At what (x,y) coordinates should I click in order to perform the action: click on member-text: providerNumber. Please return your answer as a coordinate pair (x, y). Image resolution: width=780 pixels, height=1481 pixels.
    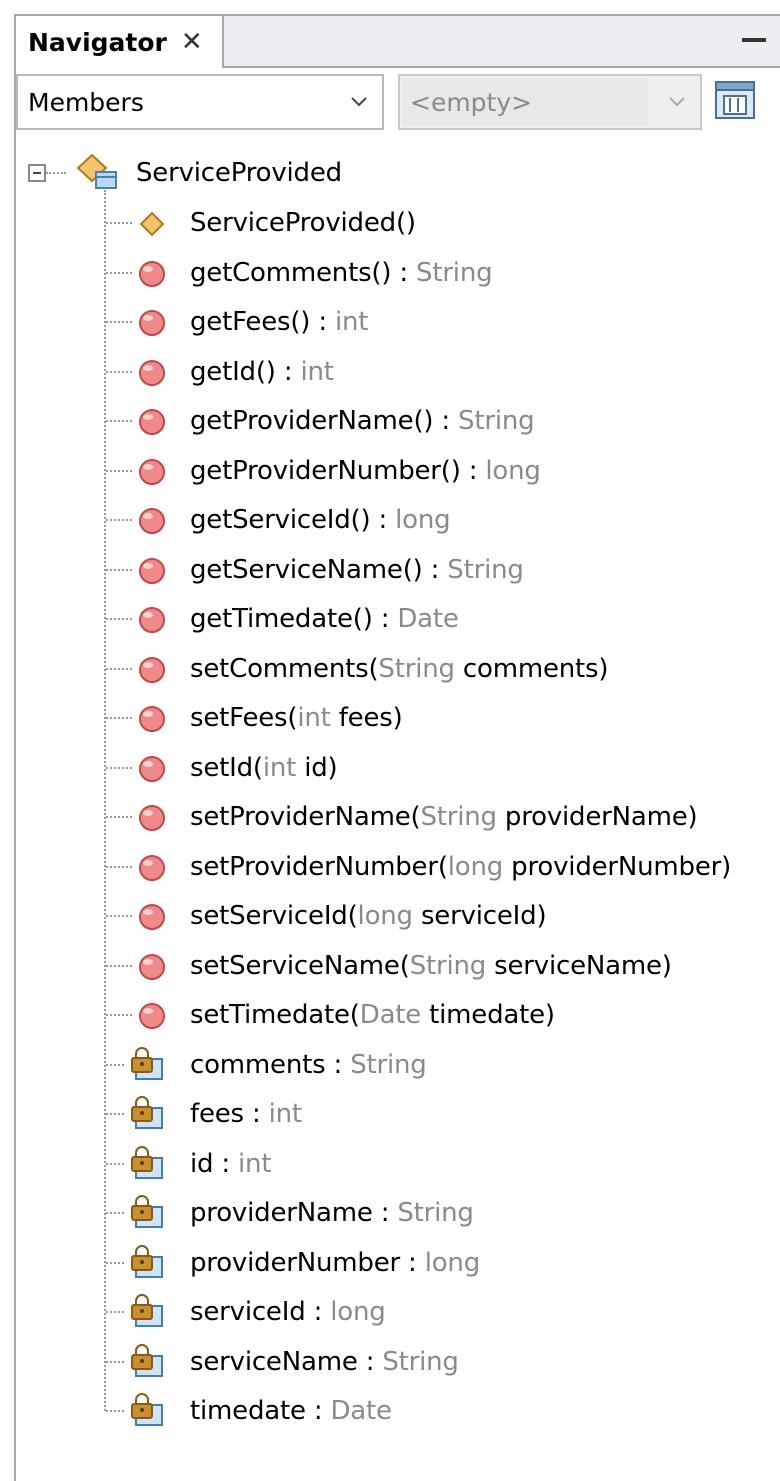
    Looking at the image, I should click on (295, 1262).